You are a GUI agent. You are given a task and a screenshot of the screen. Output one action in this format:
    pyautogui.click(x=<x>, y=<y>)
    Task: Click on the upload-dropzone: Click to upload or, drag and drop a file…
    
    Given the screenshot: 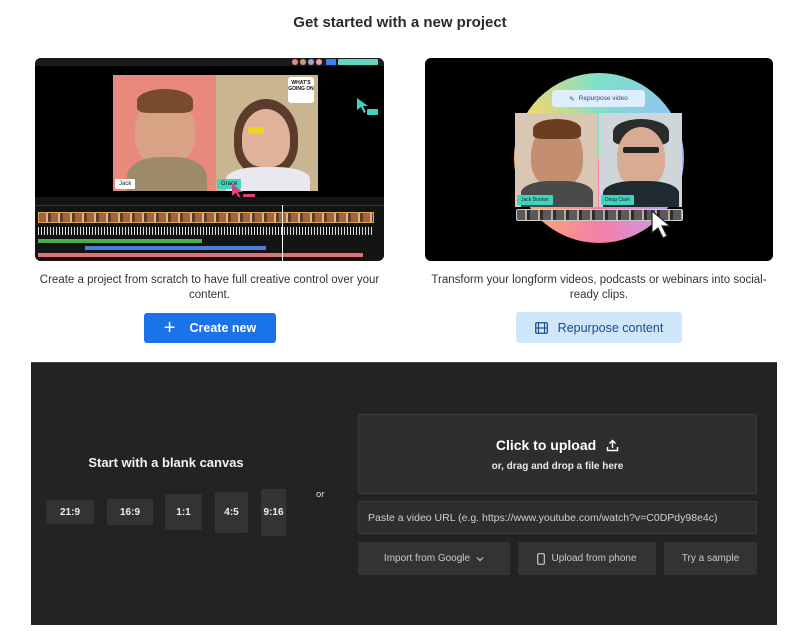 What is the action you would take?
    pyautogui.click(x=557, y=454)
    